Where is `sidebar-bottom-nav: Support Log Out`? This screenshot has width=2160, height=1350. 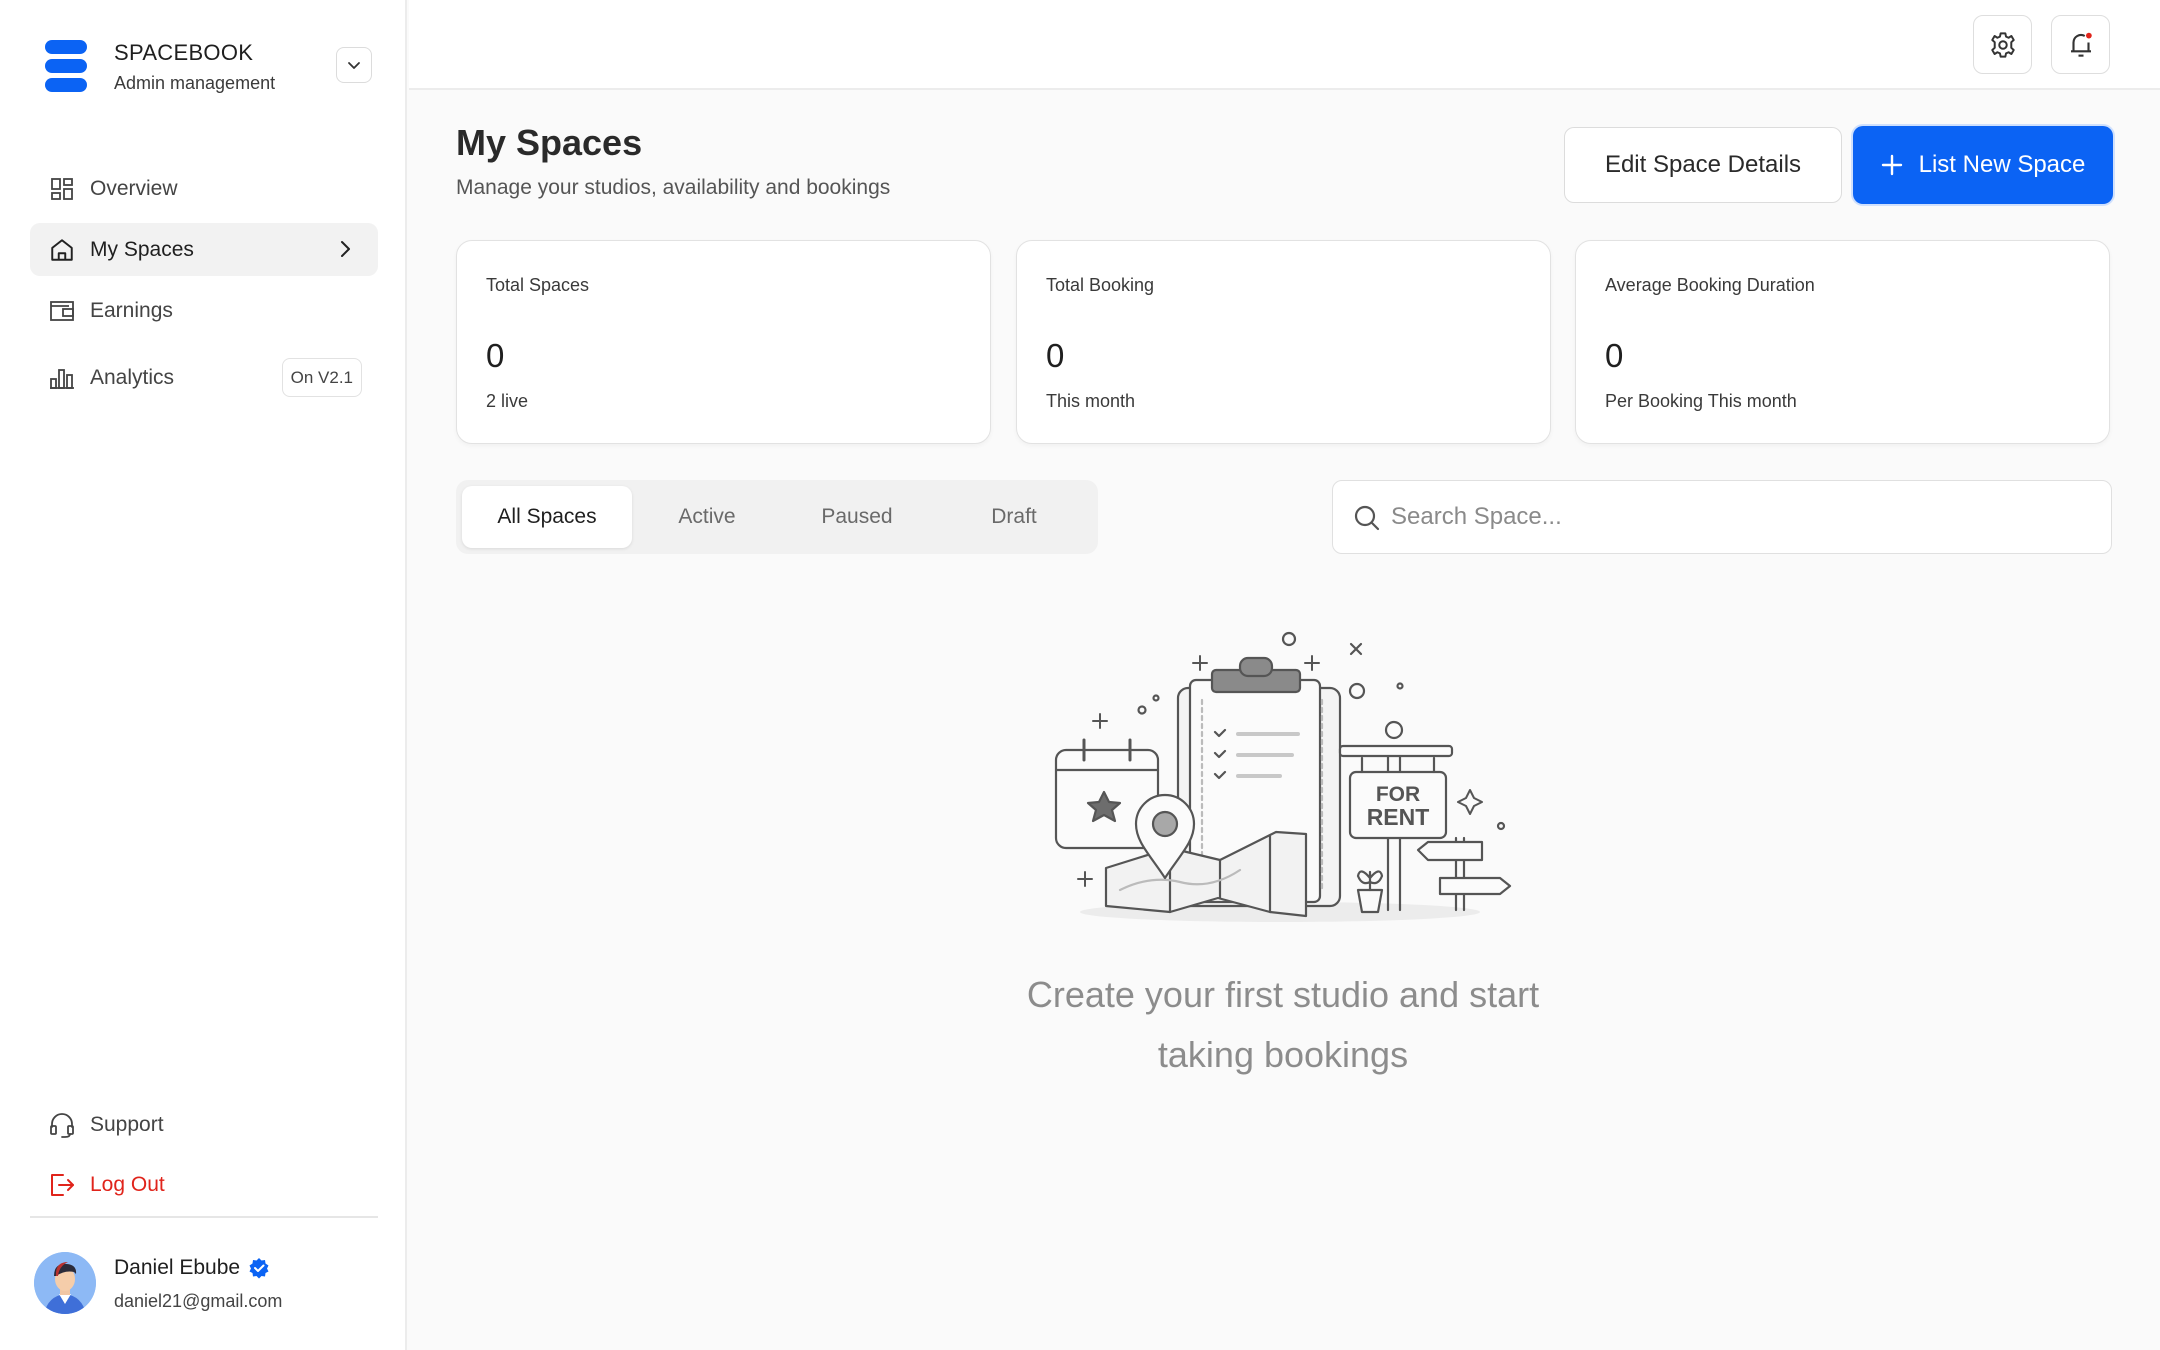
sidebar-bottom-nav: Support Log Out is located at coordinates (204, 1158).